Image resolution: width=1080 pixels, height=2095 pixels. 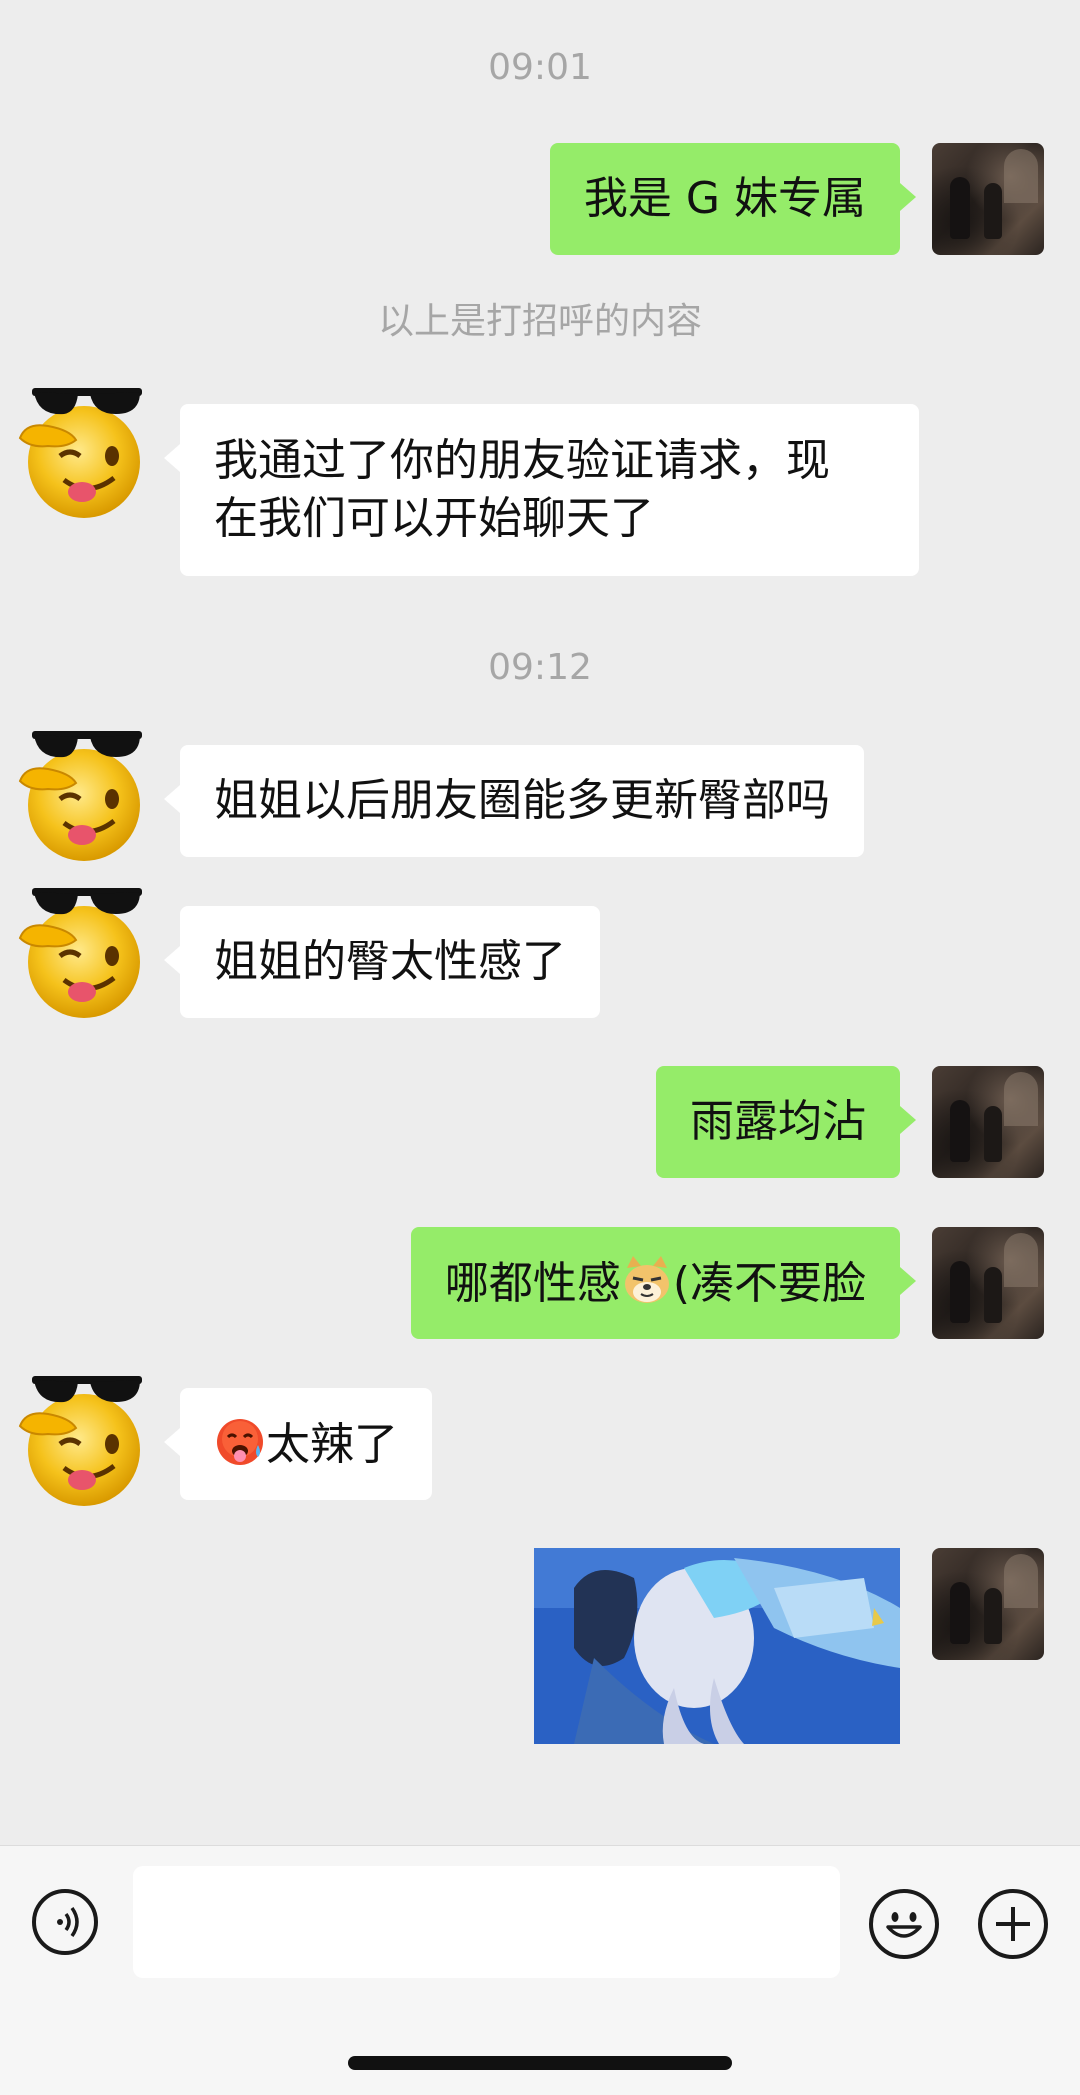 I want to click on voice-icon, so click(x=68, y=1922).